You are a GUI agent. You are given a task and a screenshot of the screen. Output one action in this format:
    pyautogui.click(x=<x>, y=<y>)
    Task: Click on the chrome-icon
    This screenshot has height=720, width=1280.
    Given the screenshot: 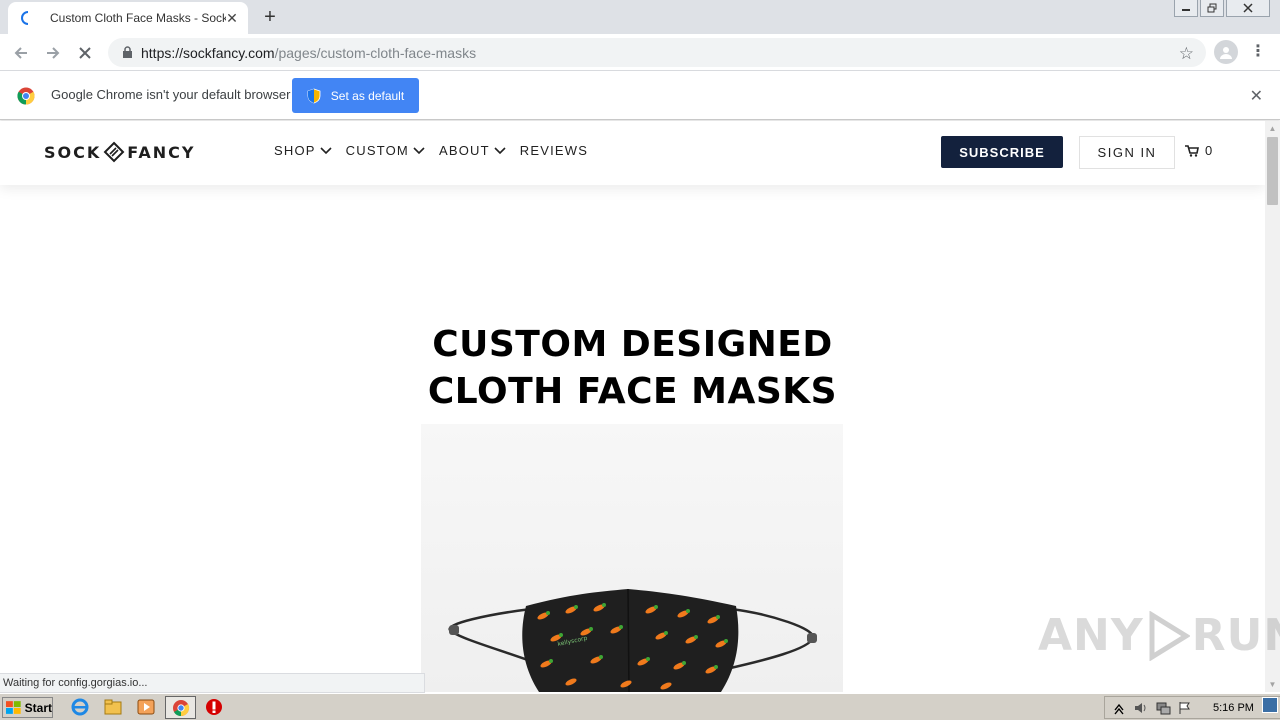 What is the action you would take?
    pyautogui.click(x=181, y=708)
    